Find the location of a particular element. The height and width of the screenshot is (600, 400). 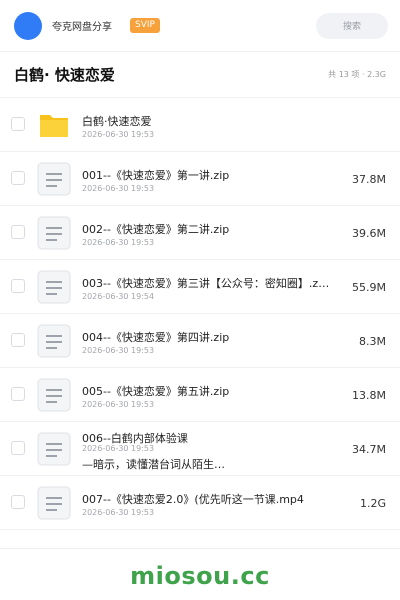

file-size: 8.3M is located at coordinates (372, 341).